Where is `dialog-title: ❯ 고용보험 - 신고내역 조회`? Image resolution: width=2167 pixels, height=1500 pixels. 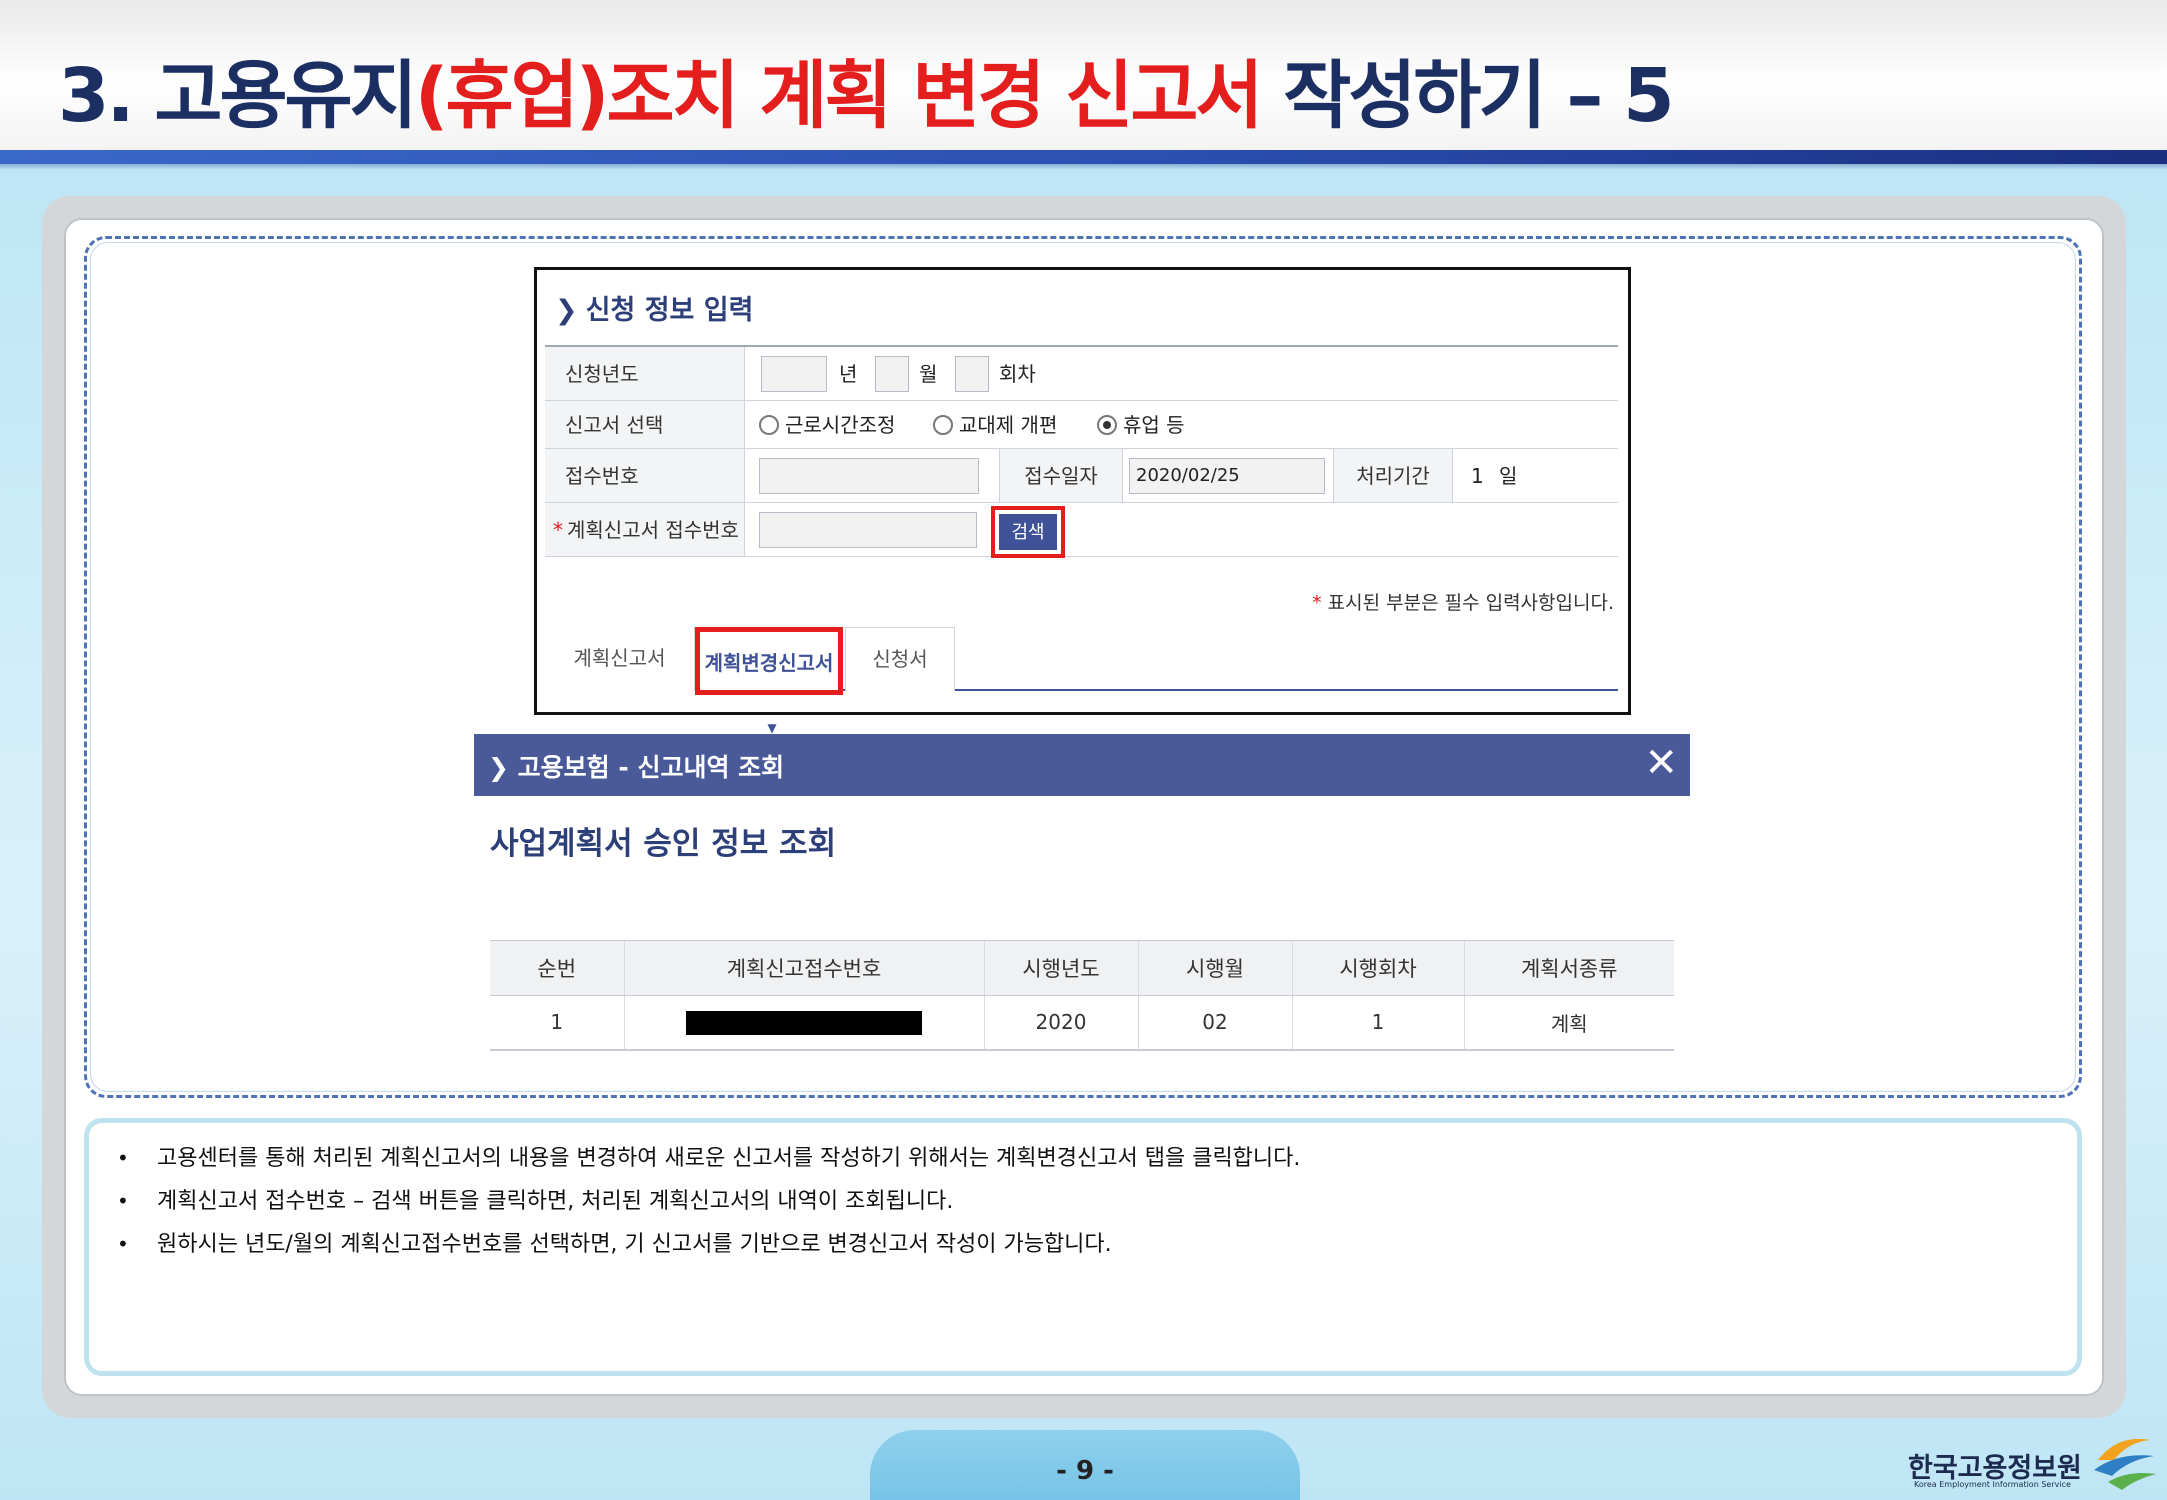
dialog-title: ❯ 고용보험 - 신고내역 조회 is located at coordinates (636, 766).